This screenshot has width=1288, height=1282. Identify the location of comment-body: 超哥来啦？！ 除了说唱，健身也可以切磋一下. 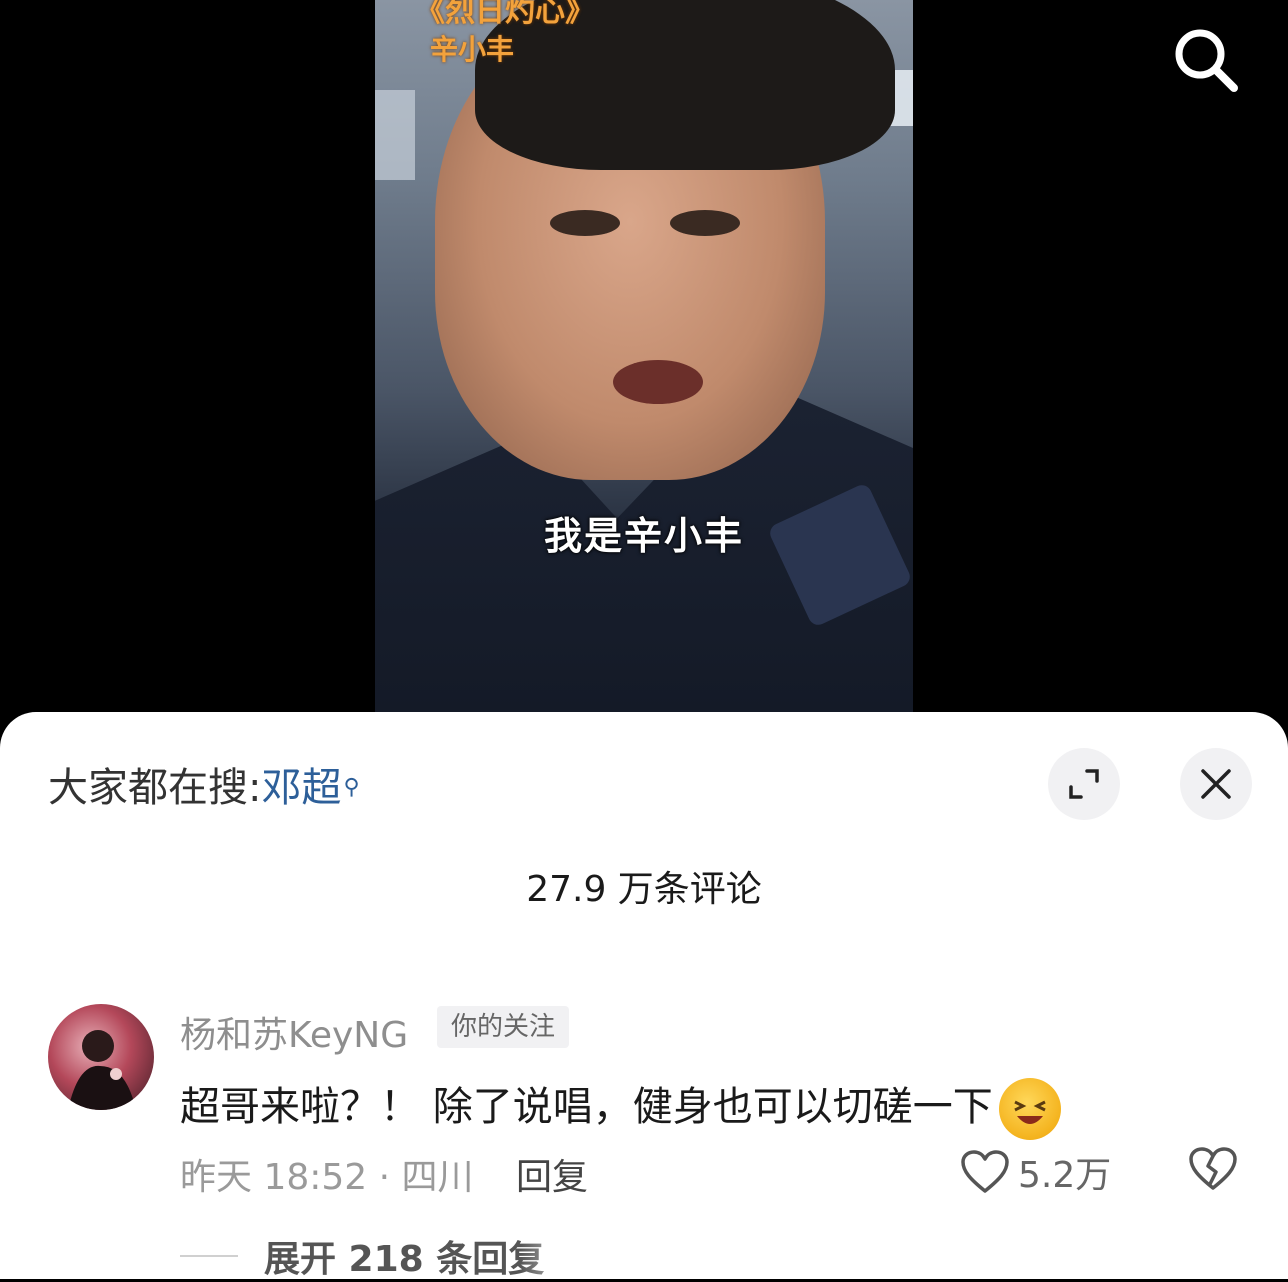
(620, 1107).